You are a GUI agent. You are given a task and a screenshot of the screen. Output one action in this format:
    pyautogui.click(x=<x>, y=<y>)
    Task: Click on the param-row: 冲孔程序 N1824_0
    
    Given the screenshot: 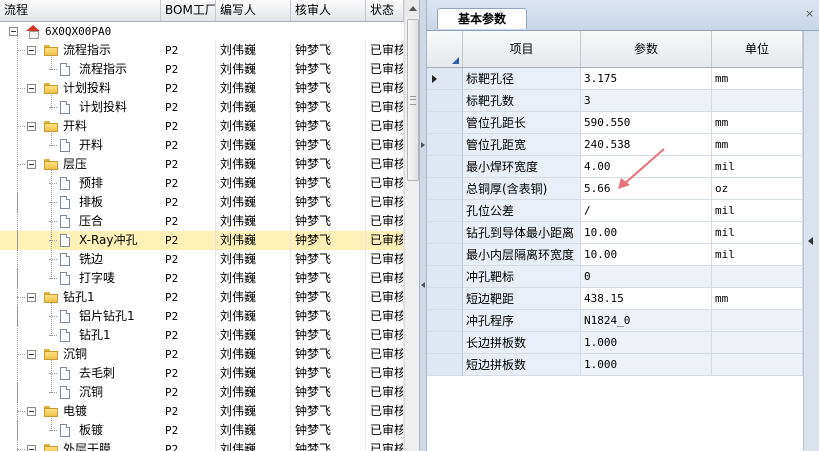 What is the action you would take?
    pyautogui.click(x=623, y=321)
    